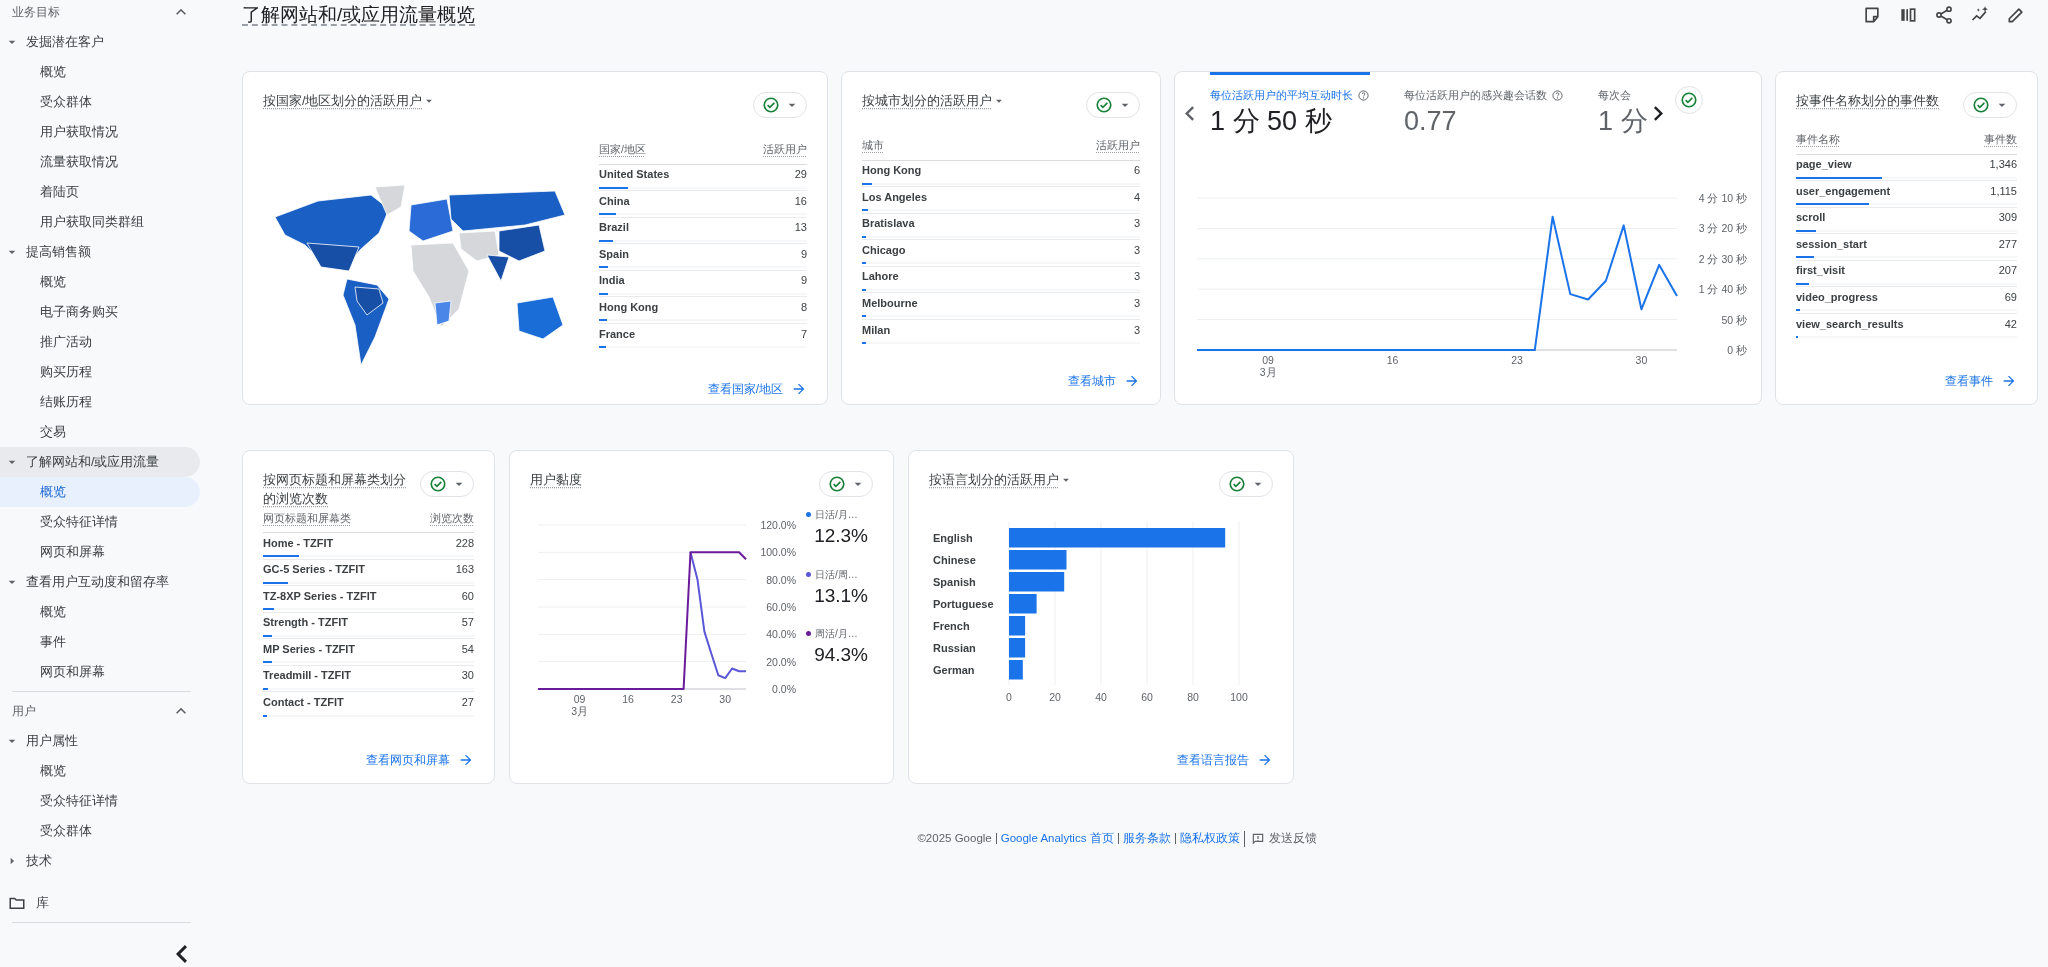  I want to click on axis-tick-label: 80, so click(1193, 697).